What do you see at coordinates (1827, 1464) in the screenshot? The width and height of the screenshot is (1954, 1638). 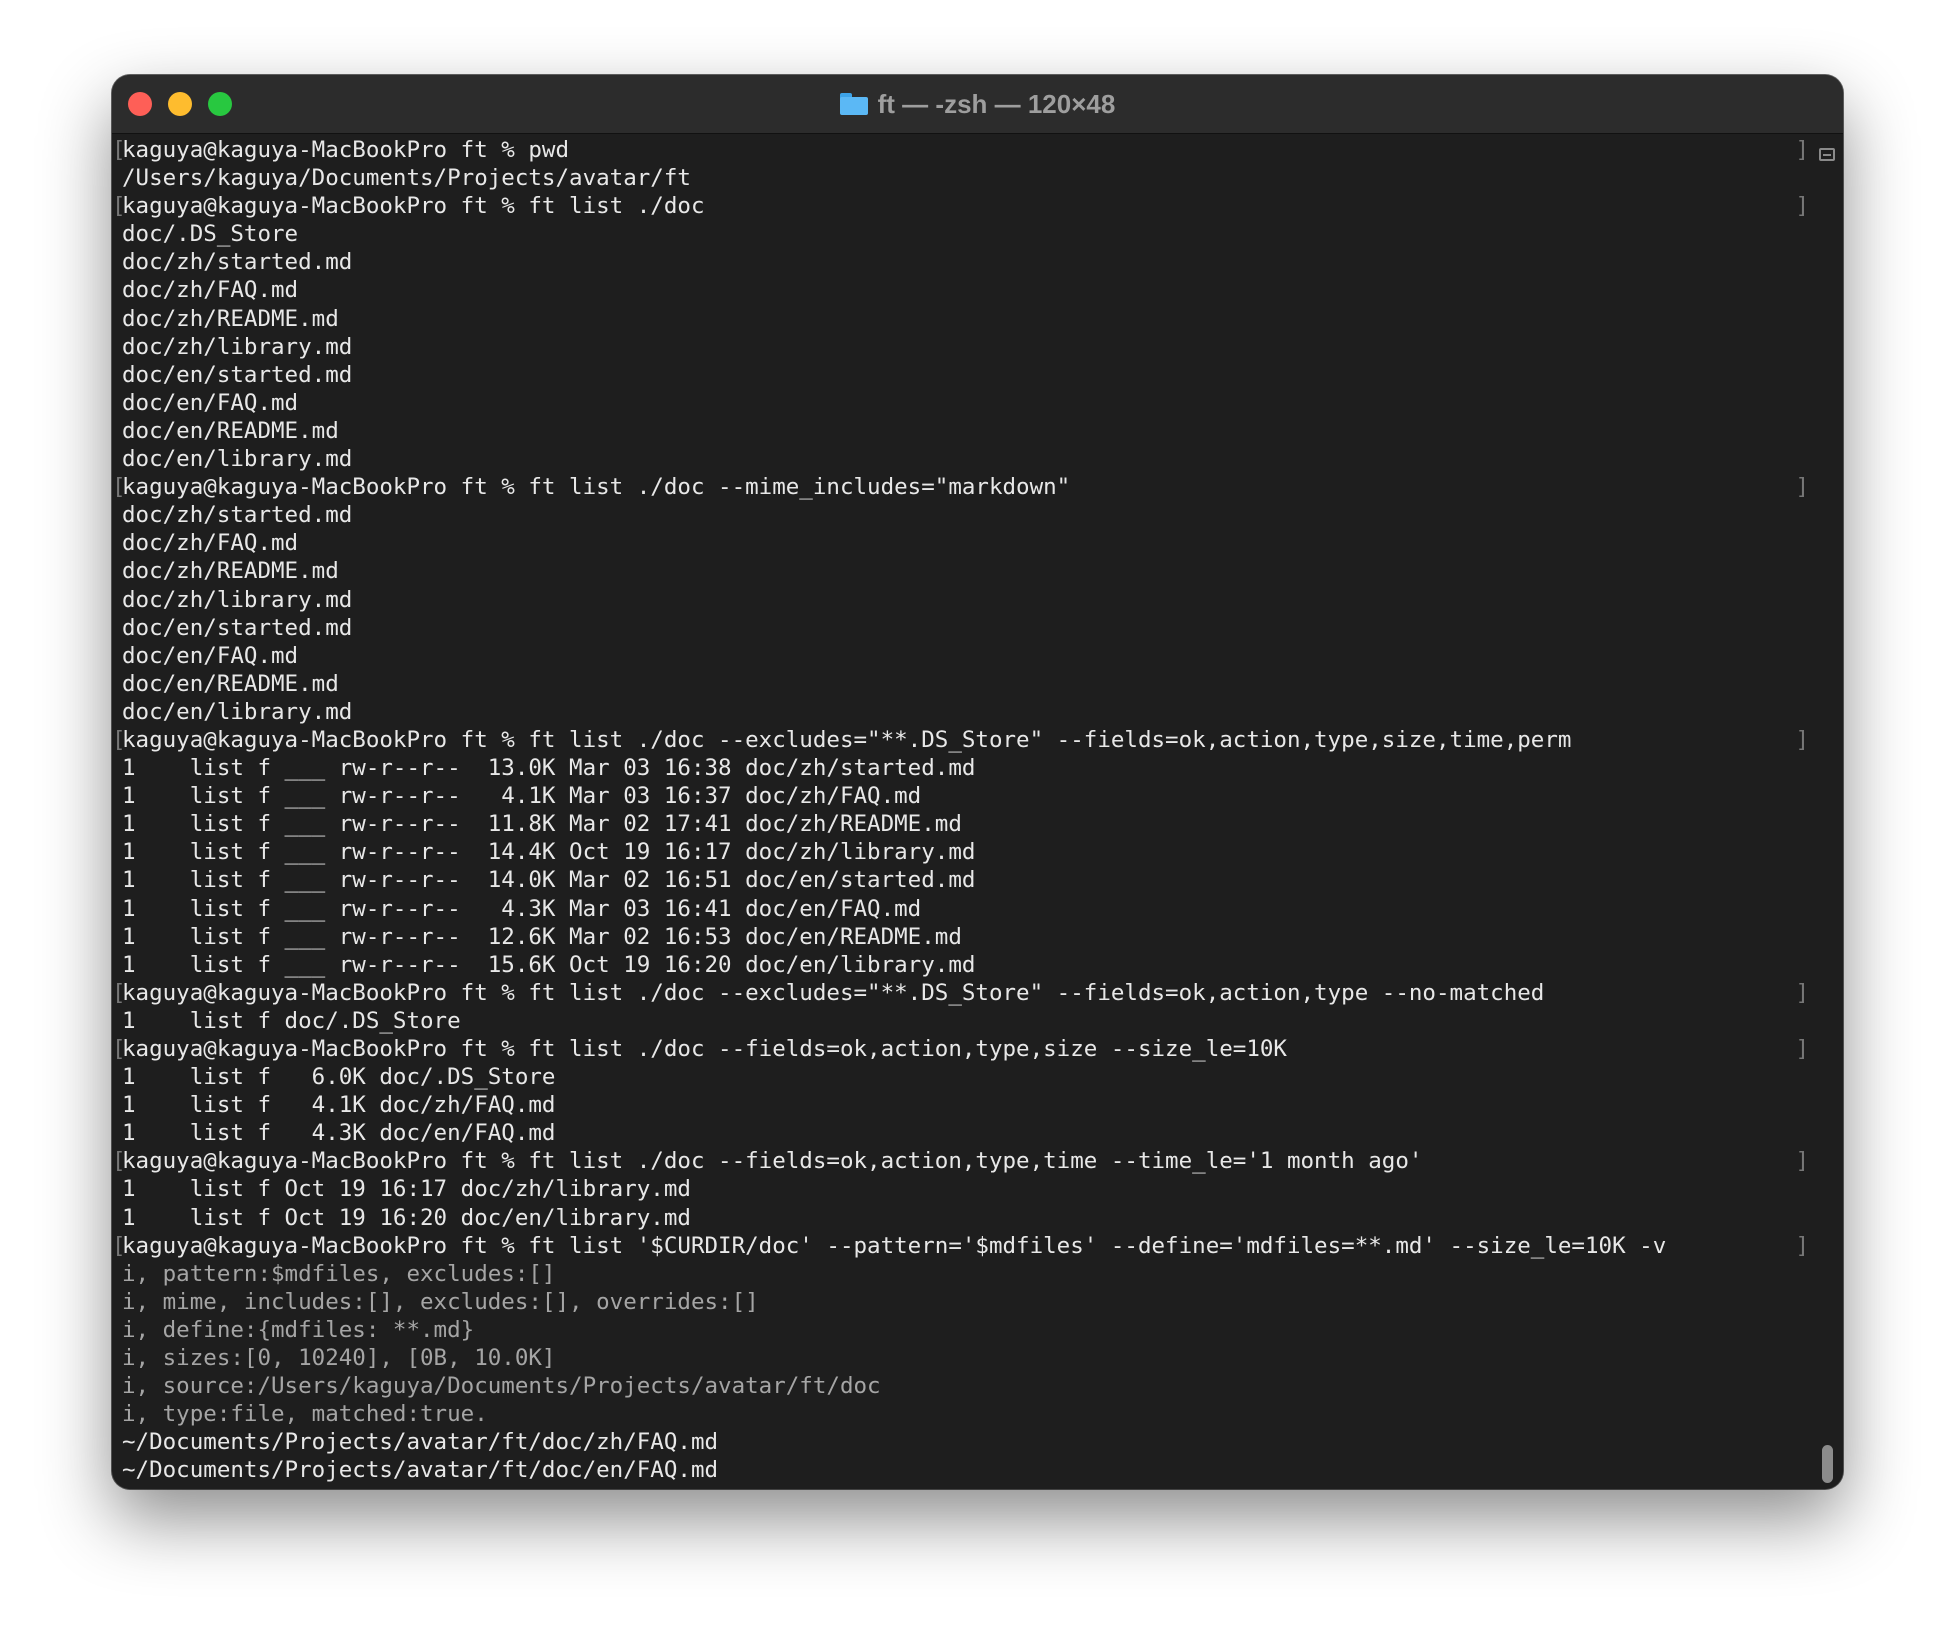 I see `scrollbar-thumb` at bounding box center [1827, 1464].